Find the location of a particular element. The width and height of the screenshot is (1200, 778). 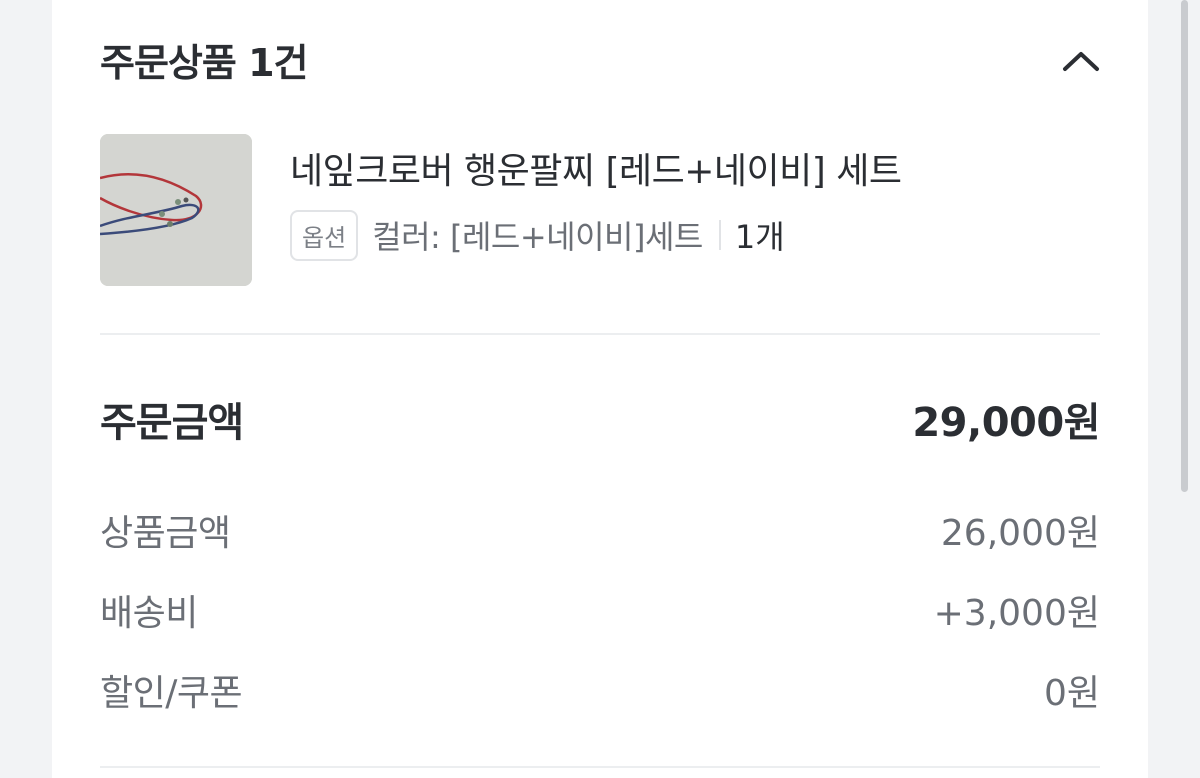

product-option-row: 옵션 컬러: [레드+네이비]세트 1개 is located at coordinates (537, 235).